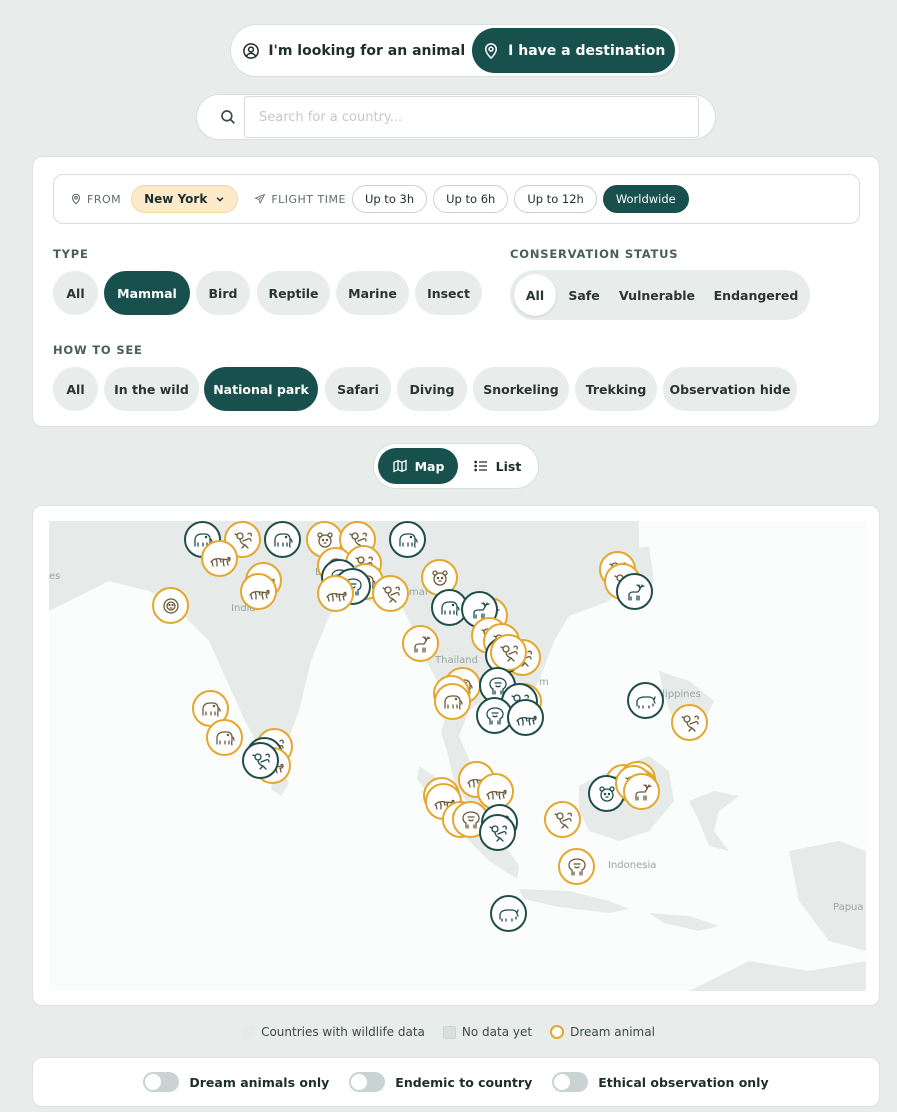 This screenshot has width=897, height=1112. I want to click on view-toggle: Map List, so click(456, 466).